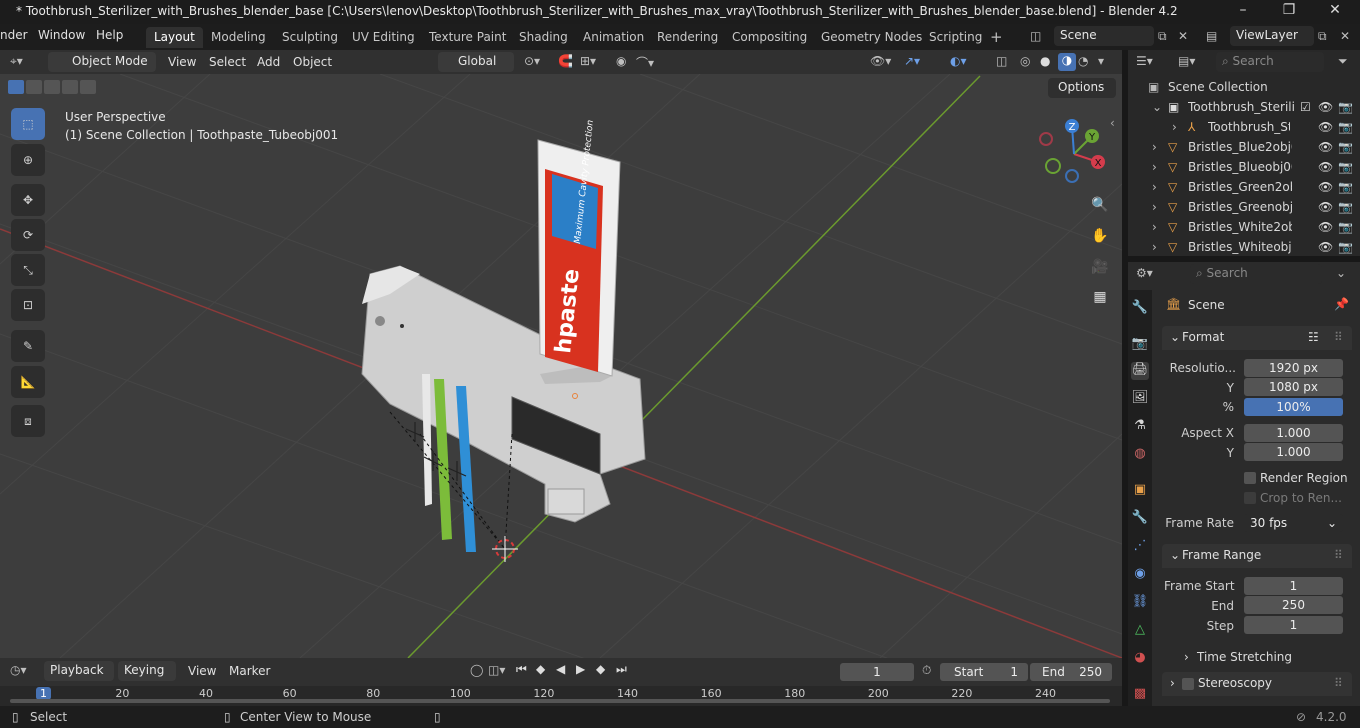 This screenshot has height=728, width=1360. Describe the element at coordinates (249, 671) in the screenshot. I see `timeline-marker-menu: Marker` at that location.